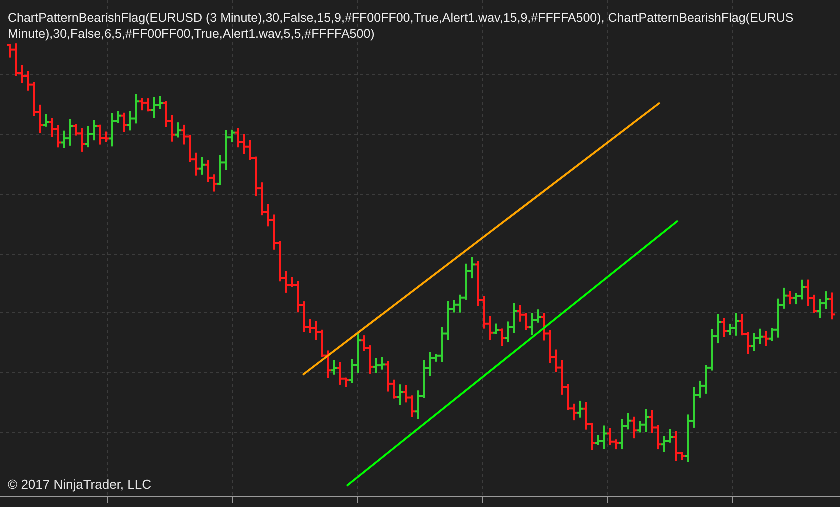 The width and height of the screenshot is (840, 507). I want to click on copyright-text: © 2017 NinjaTrader, LLC, so click(80, 484).